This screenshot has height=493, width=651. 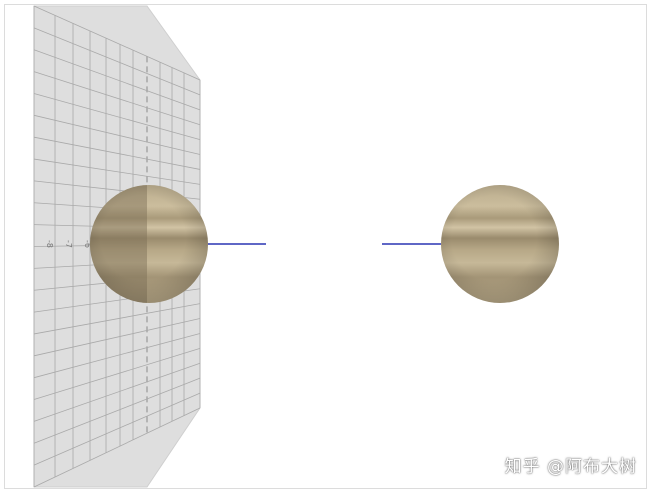 I want to click on grid-tick-label: -8, so click(x=49, y=244).